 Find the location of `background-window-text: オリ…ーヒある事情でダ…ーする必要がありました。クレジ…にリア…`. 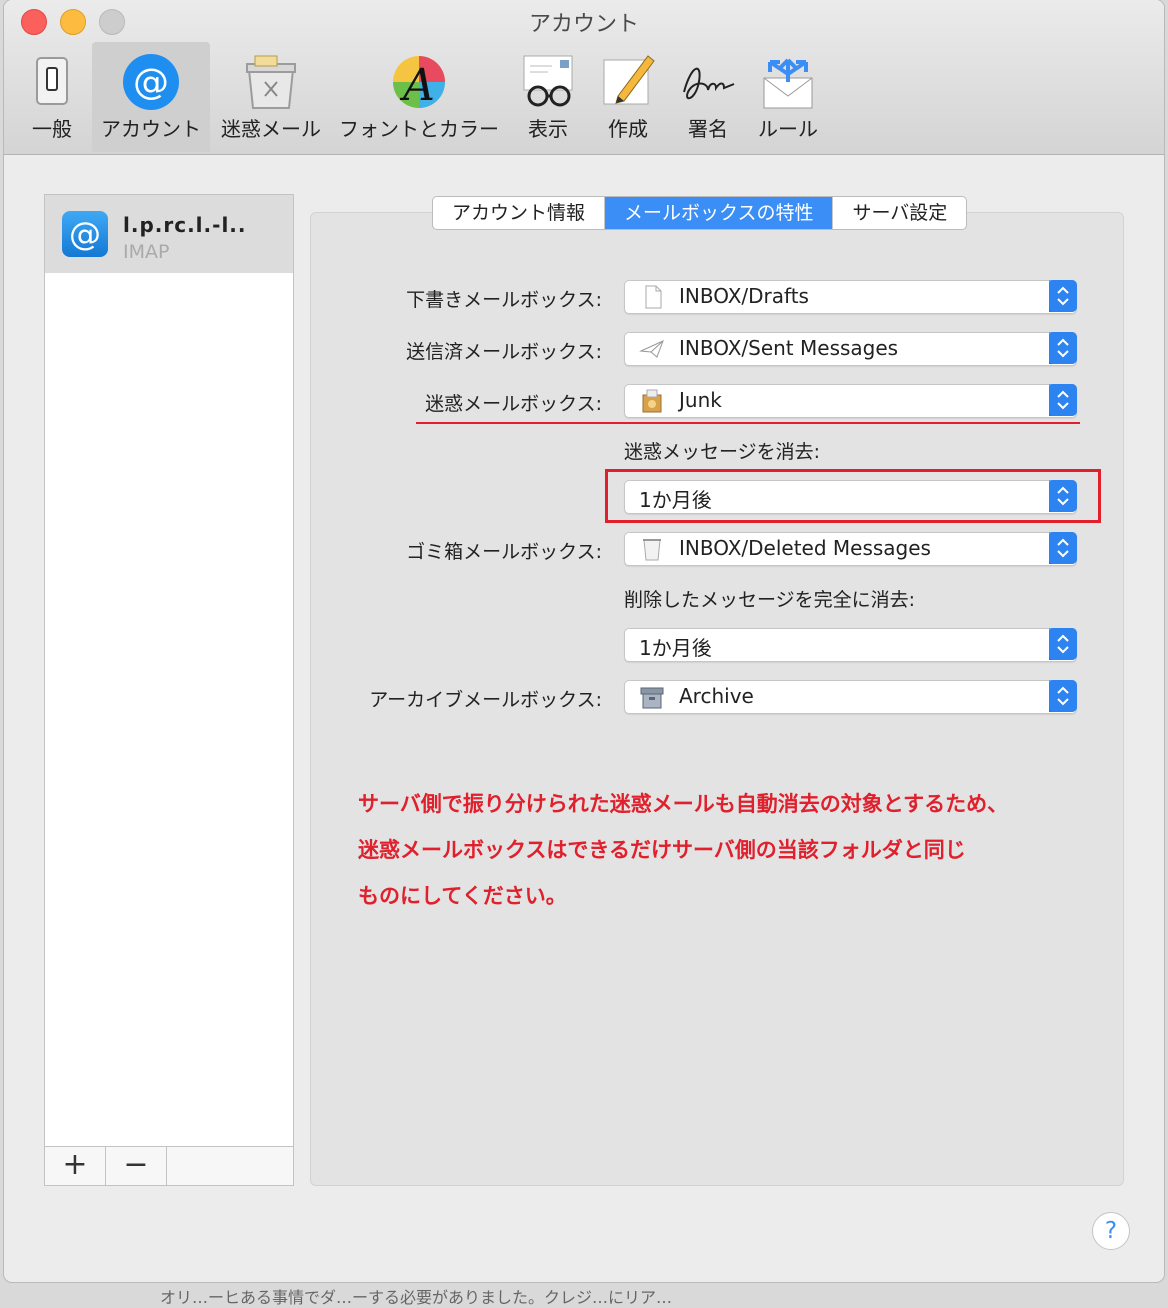

background-window-text: オリ…ーヒある事情でダ…ーする必要がありました。クレジ…にリア… is located at coordinates (416, 1297).